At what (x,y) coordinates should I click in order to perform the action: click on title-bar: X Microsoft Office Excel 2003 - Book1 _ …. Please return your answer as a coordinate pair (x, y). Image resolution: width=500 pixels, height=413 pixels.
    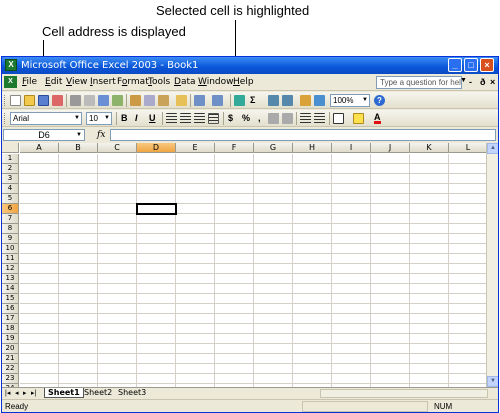
    Looking at the image, I should click on (250, 65).